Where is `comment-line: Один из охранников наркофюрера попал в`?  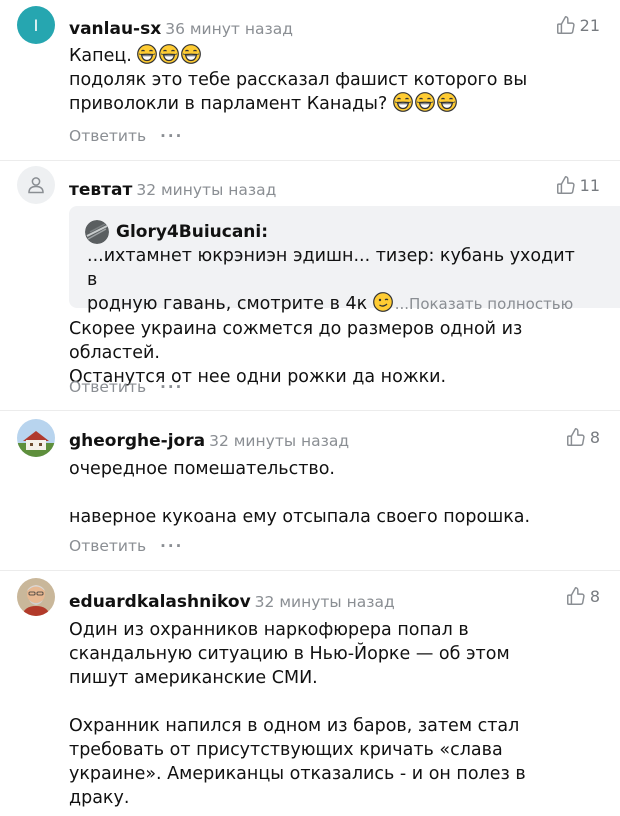
comment-line: Один из охранников наркофюрера попал в is located at coordinates (269, 630).